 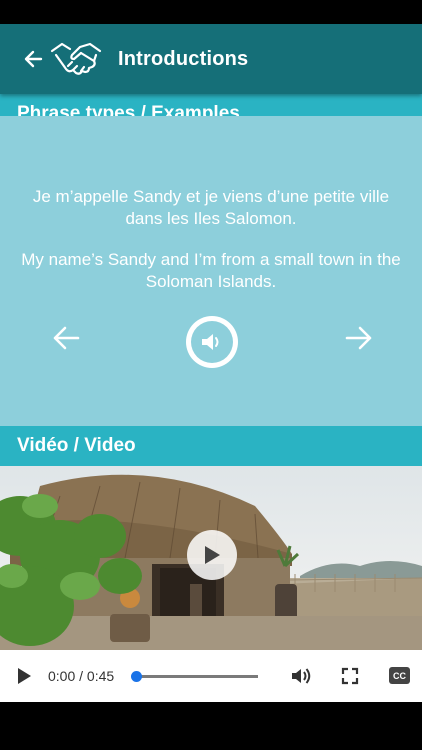 I want to click on phrase-section-header: Phrase types / Examples, so click(x=211, y=105).